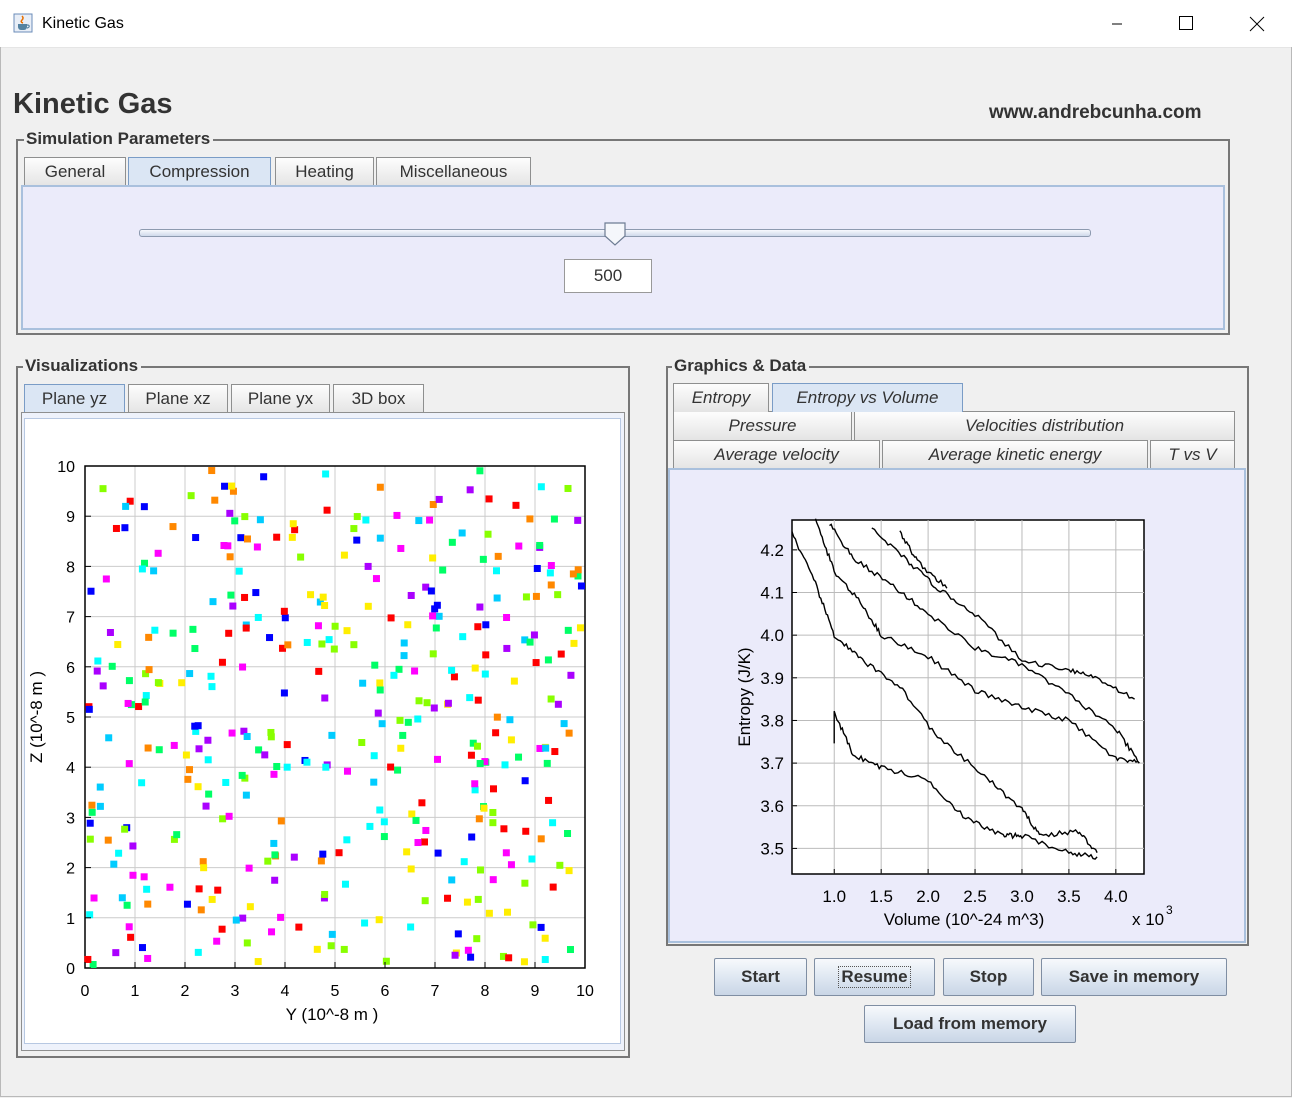 The height and width of the screenshot is (1098, 1292). What do you see at coordinates (1044, 425) in the screenshot?
I see `tab-velocities-distribution: Velocities distribution` at bounding box center [1044, 425].